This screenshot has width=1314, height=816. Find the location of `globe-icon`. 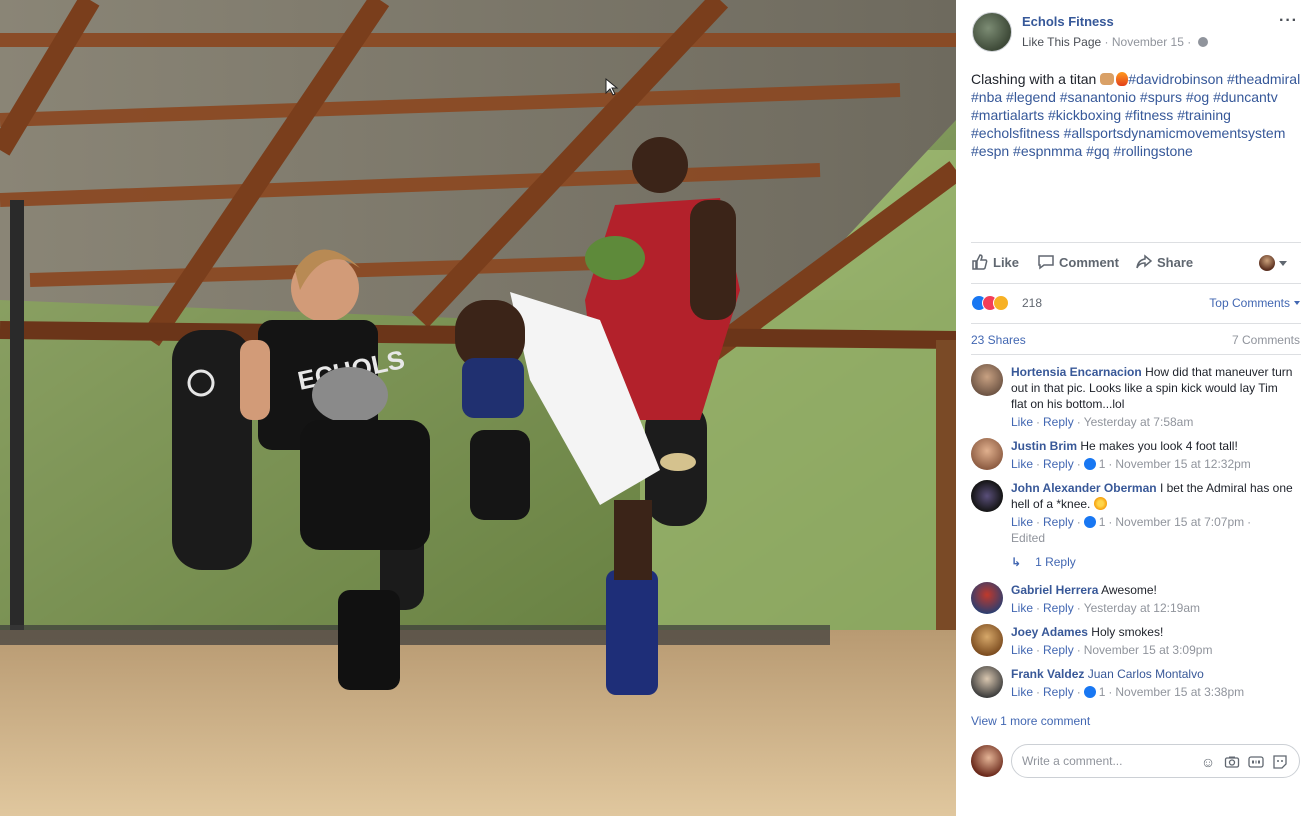

globe-icon is located at coordinates (1202, 42).